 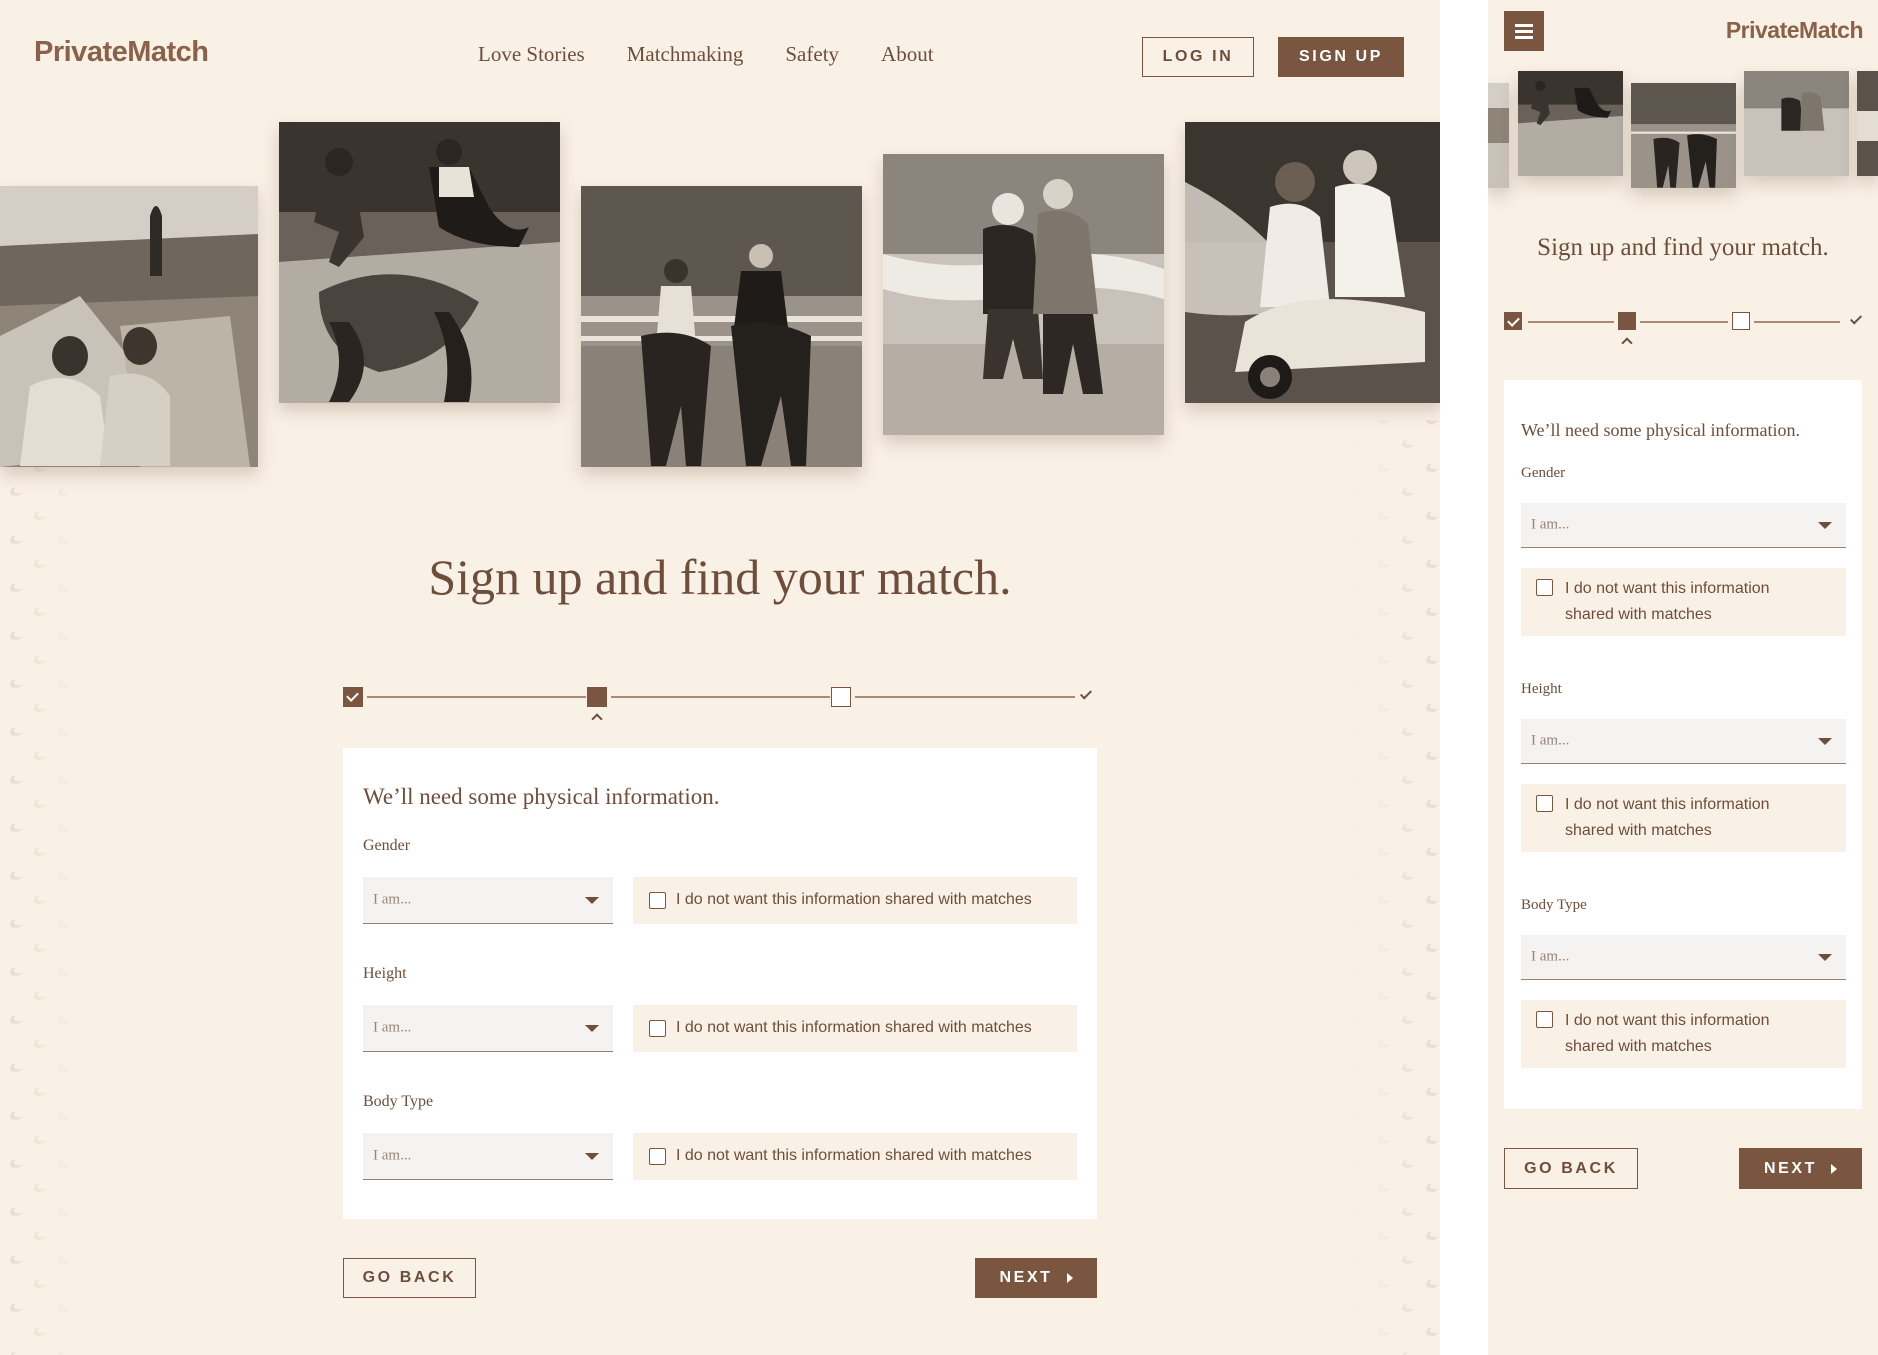 What do you see at coordinates (129, 326) in the screenshot?
I see `photo-couple-deckchairs` at bounding box center [129, 326].